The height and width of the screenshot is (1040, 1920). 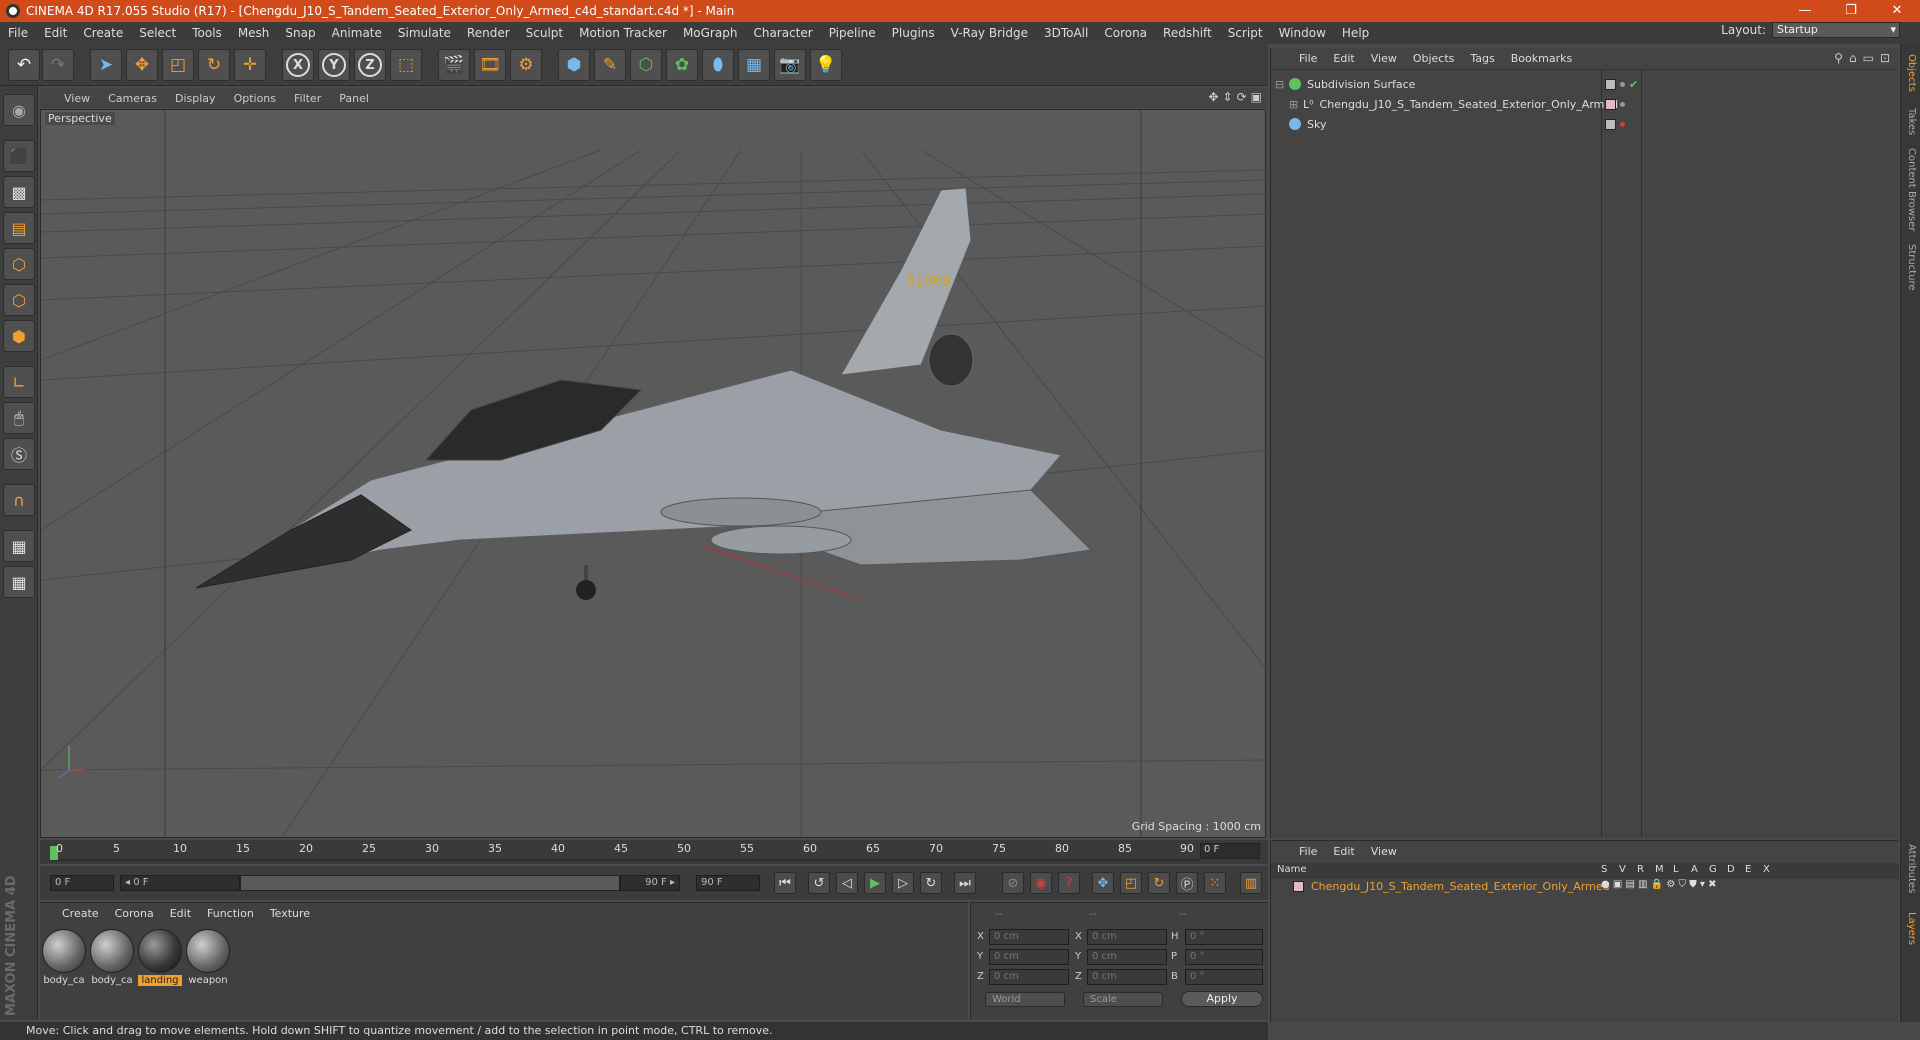 I want to click on object-menu-objects: Objects, so click(x=1434, y=58).